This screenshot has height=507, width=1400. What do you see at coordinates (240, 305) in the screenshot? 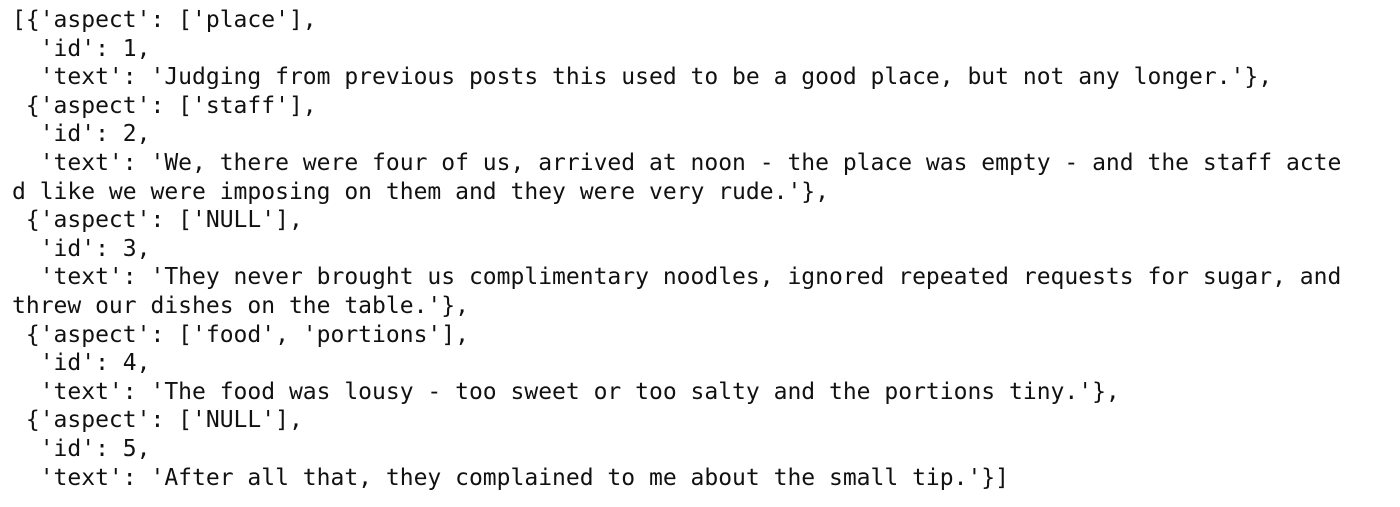
I see `output-line: threw our dishes on the table.'},` at bounding box center [240, 305].